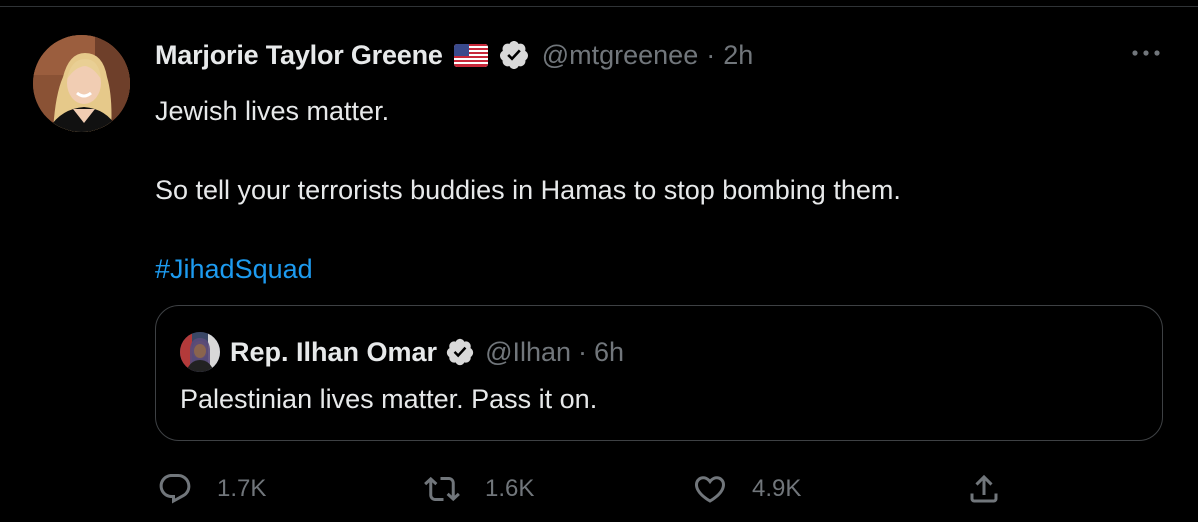 The height and width of the screenshot is (522, 1198). I want to click on tweet-actions: 1.7K 1.6K 4.9K, so click(599, 489).